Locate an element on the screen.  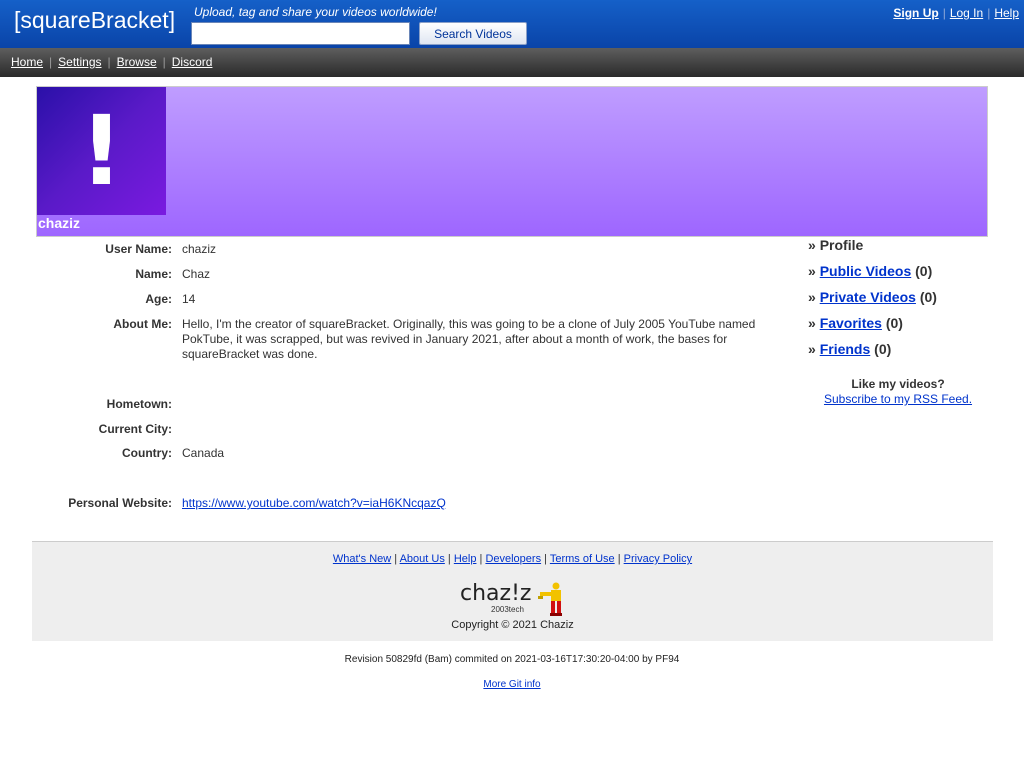
friends-link: Friends is located at coordinates (845, 349).